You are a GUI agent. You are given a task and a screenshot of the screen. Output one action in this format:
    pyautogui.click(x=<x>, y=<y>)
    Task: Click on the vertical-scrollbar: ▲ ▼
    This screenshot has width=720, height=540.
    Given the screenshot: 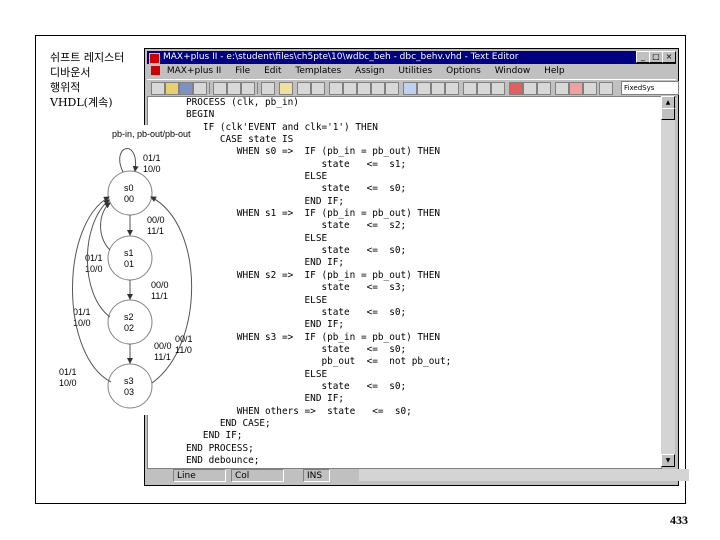 What is the action you would take?
    pyautogui.click(x=668, y=281)
    